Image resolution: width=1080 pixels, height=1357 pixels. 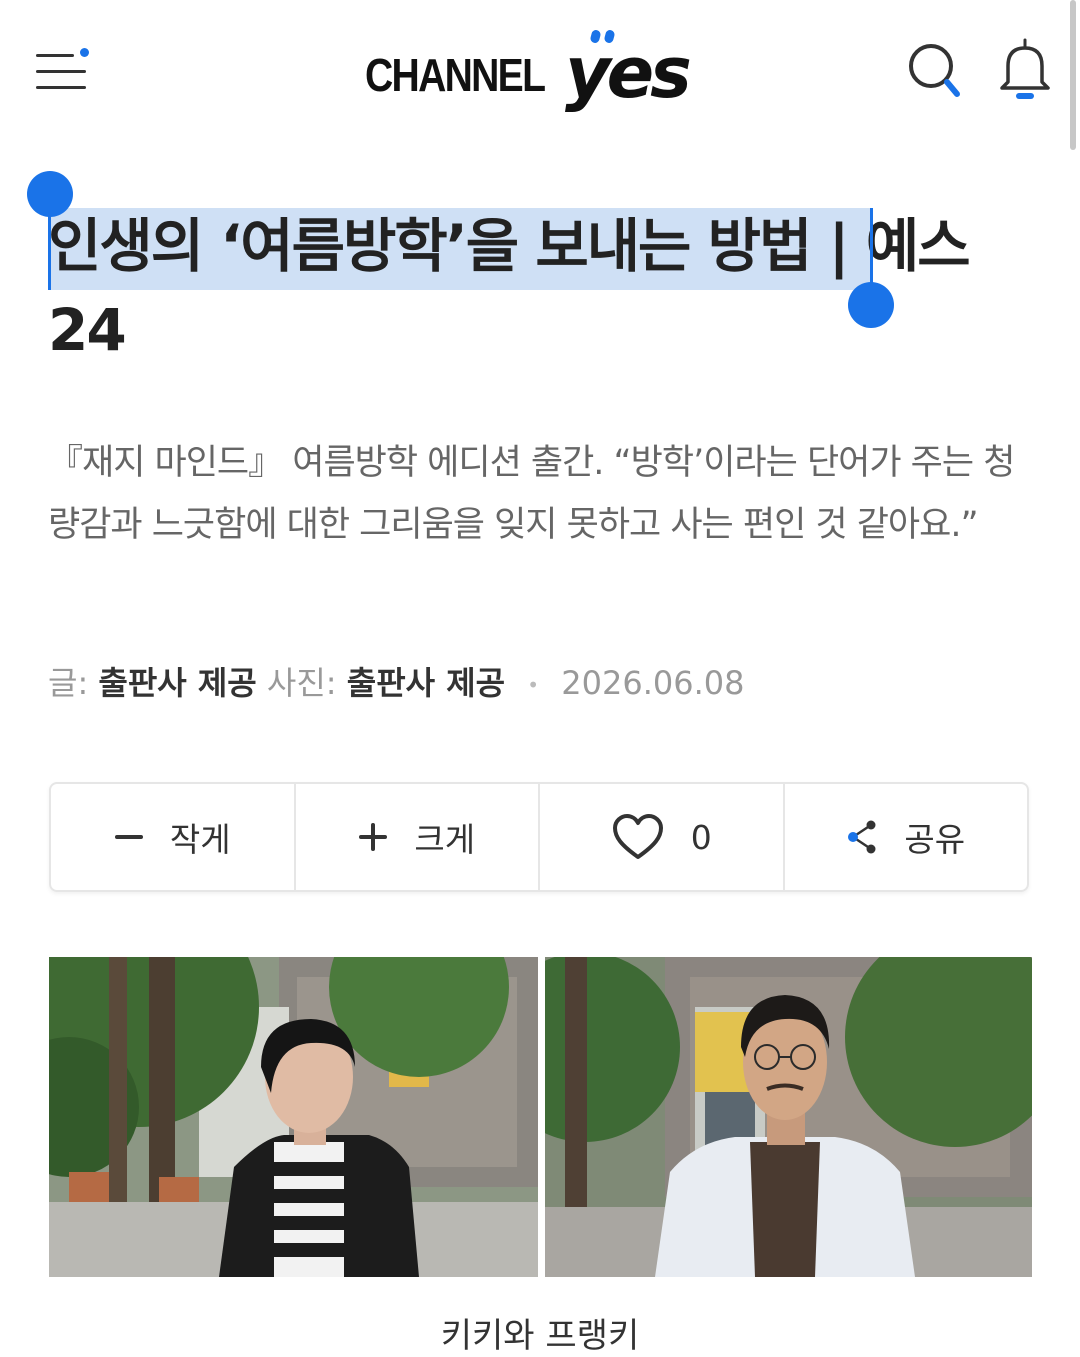 I want to click on selection-end-handle, so click(x=871, y=305).